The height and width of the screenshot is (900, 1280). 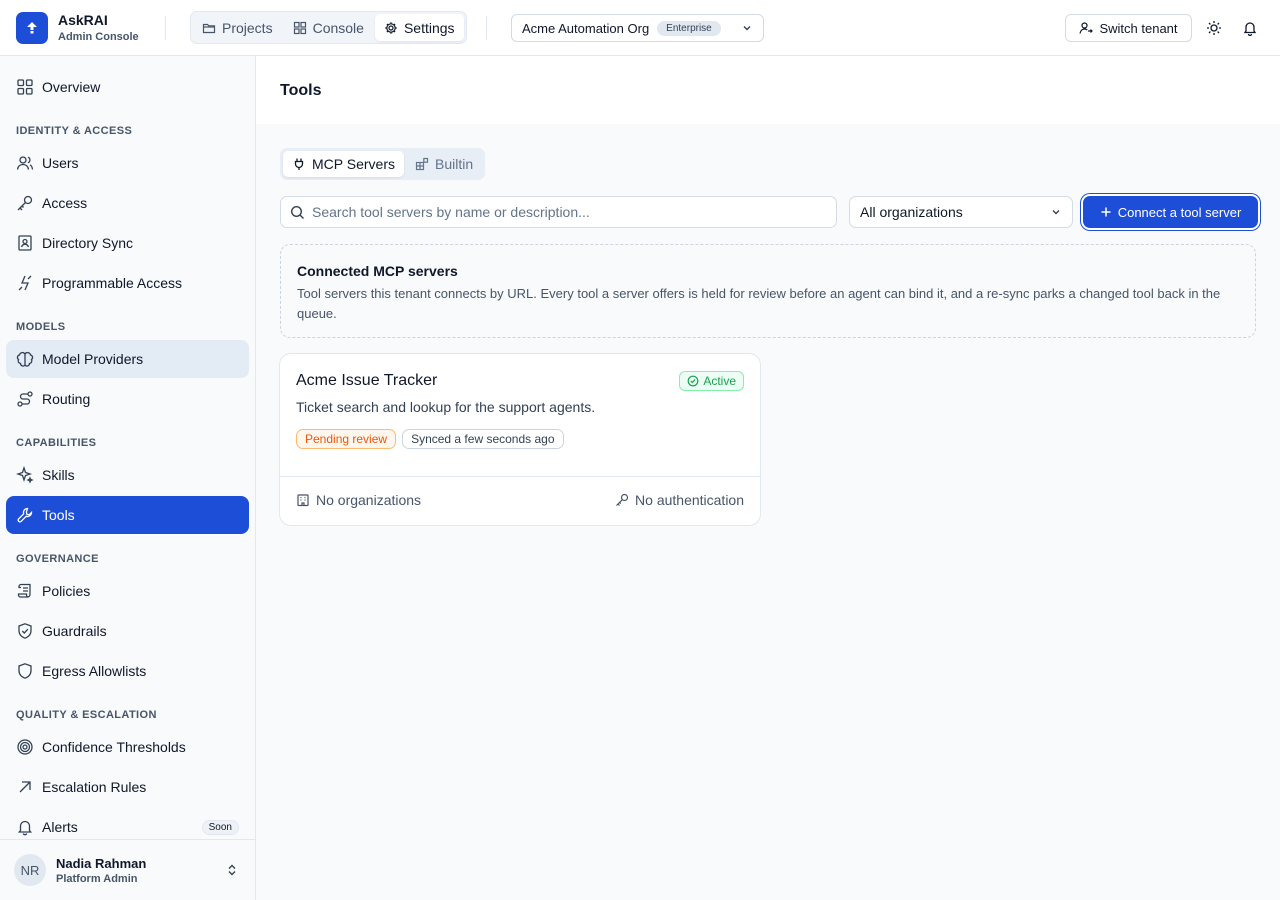 I want to click on sidebar-heading: QUALITY & ESCALATION, so click(x=86, y=715).